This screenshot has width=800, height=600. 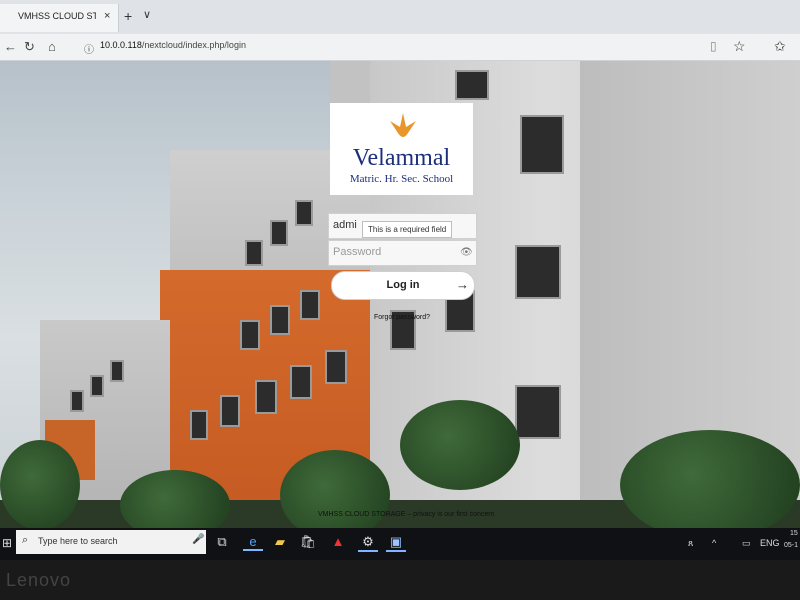 What do you see at coordinates (403, 125) in the screenshot?
I see `flame-logo-icon` at bounding box center [403, 125].